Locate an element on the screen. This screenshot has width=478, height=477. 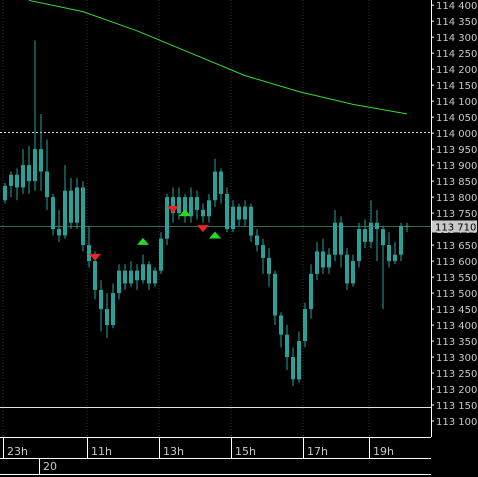
time-label: 17h is located at coordinates (317, 451).